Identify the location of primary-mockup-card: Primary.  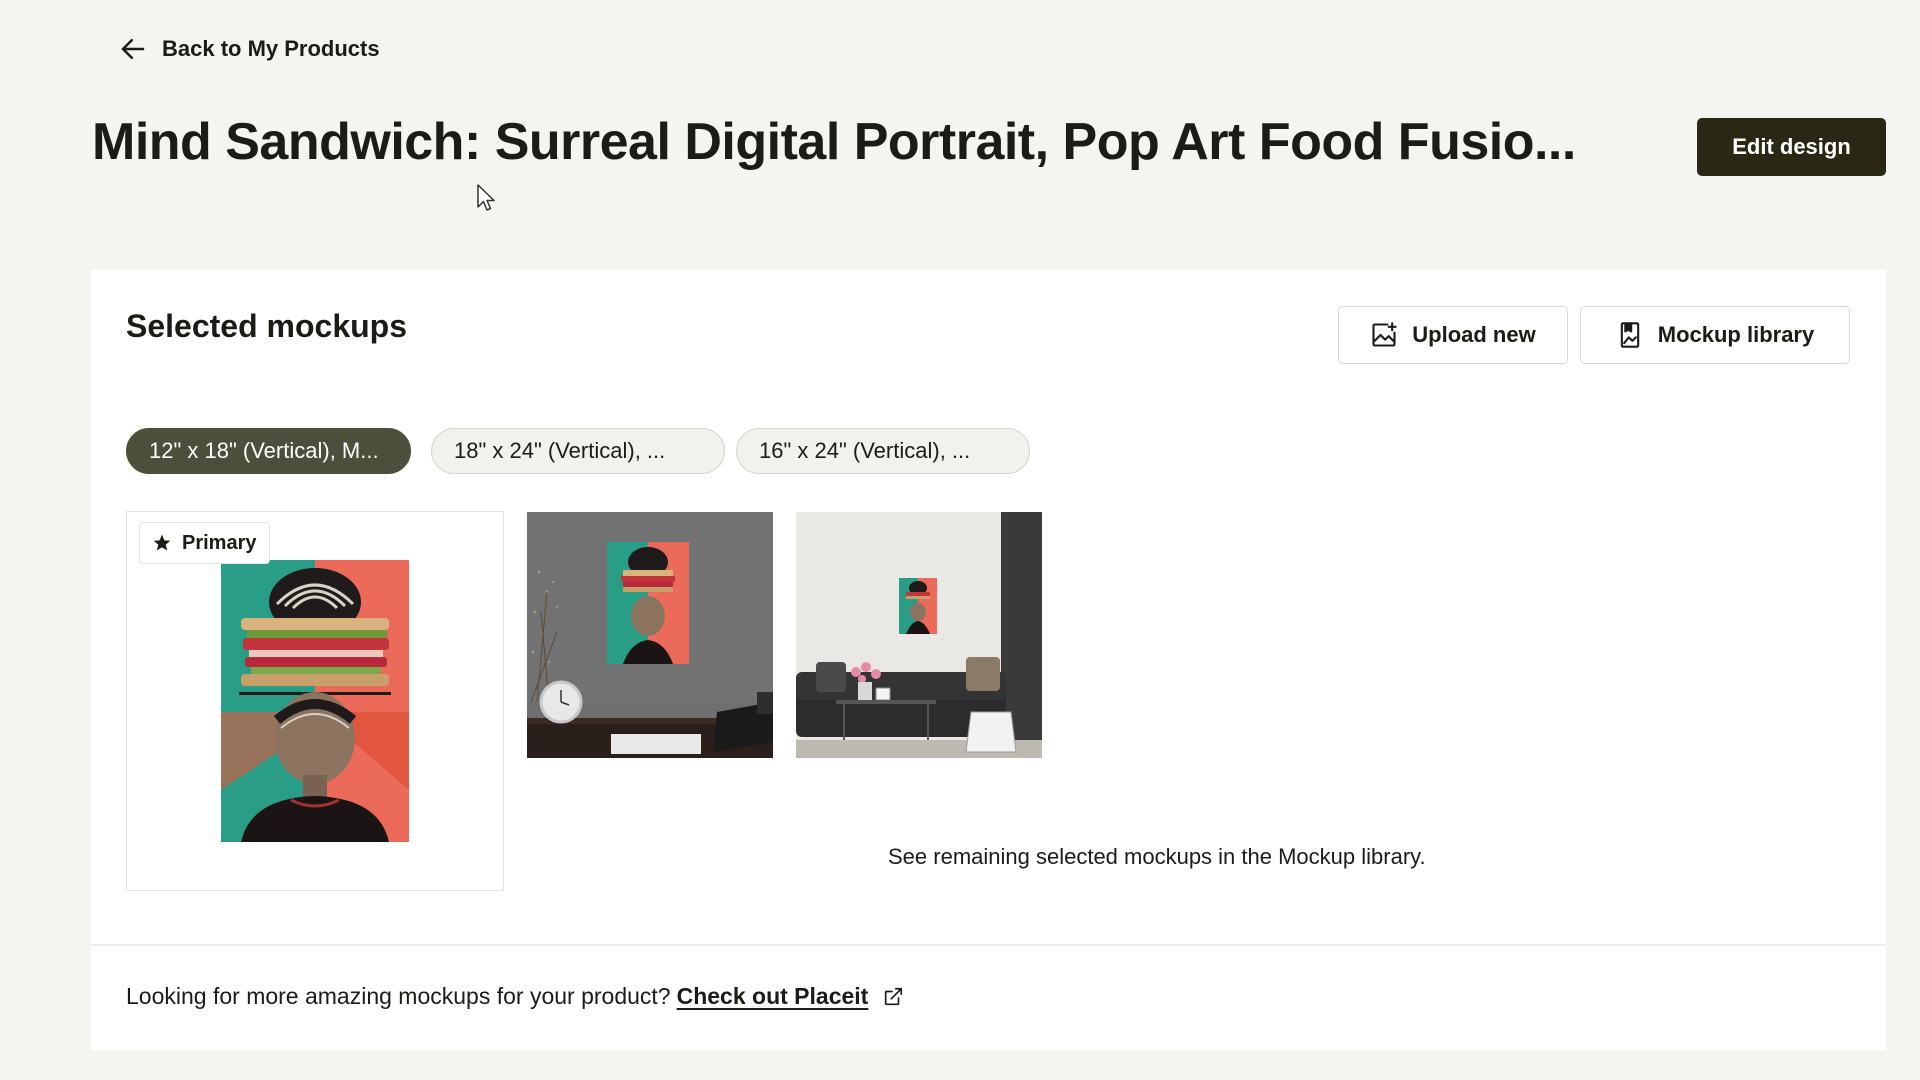
(315, 701).